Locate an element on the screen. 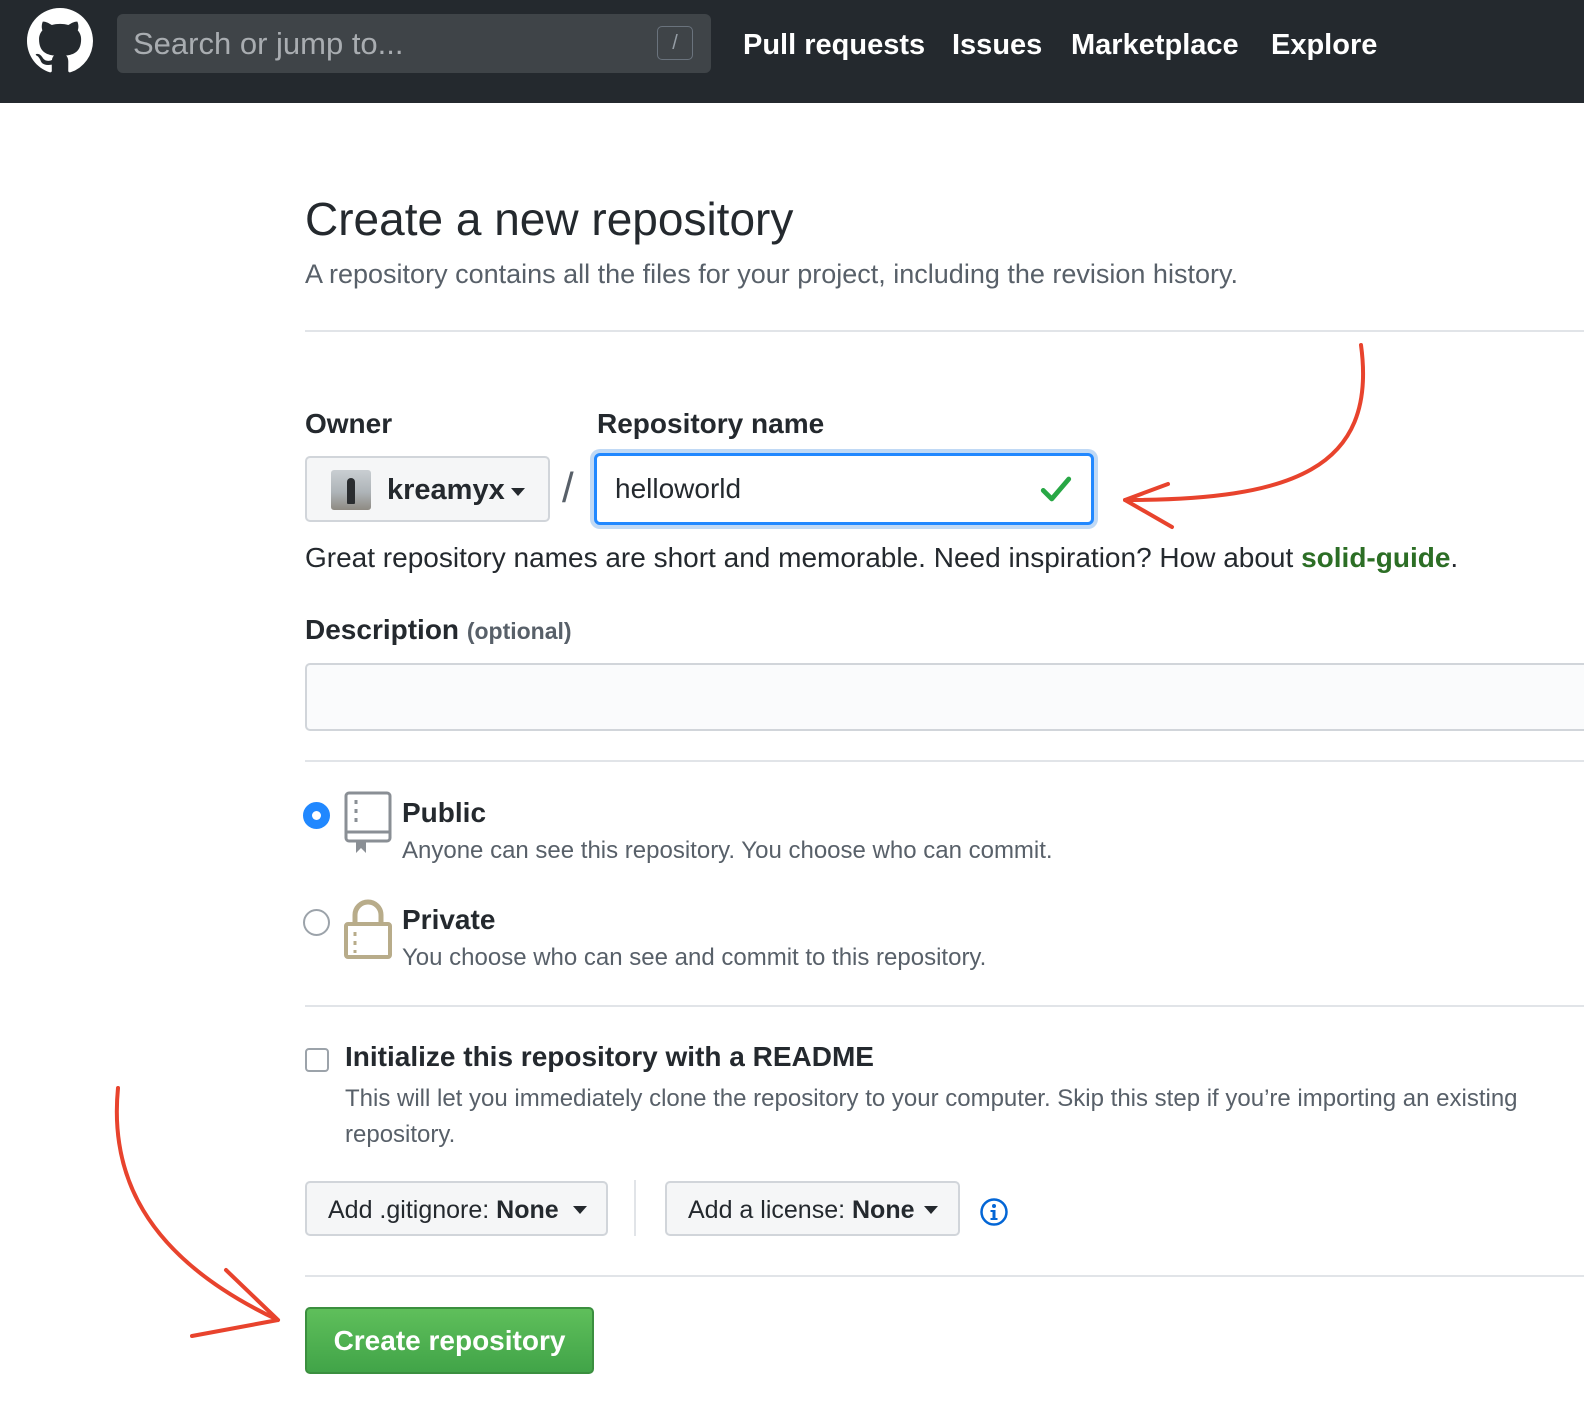 Image resolution: width=1584 pixels, height=1420 pixels. page-title: Create a new repository is located at coordinates (549, 219).